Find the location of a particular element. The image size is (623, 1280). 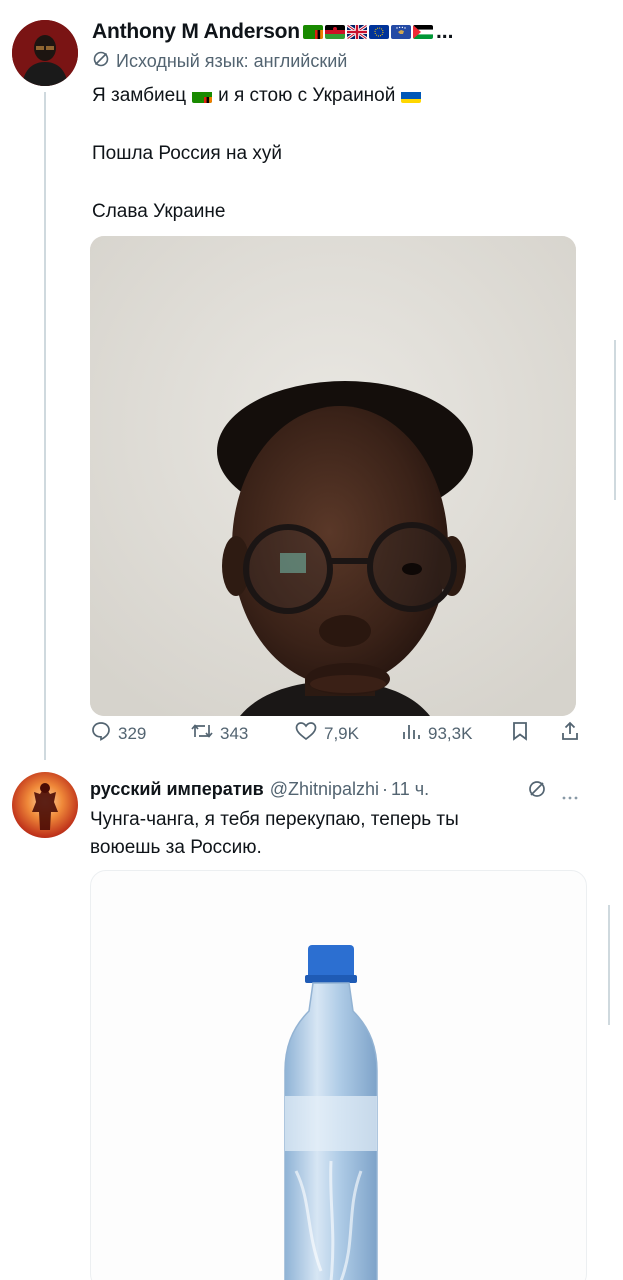

views-count: 93,3K is located at coordinates (450, 733).